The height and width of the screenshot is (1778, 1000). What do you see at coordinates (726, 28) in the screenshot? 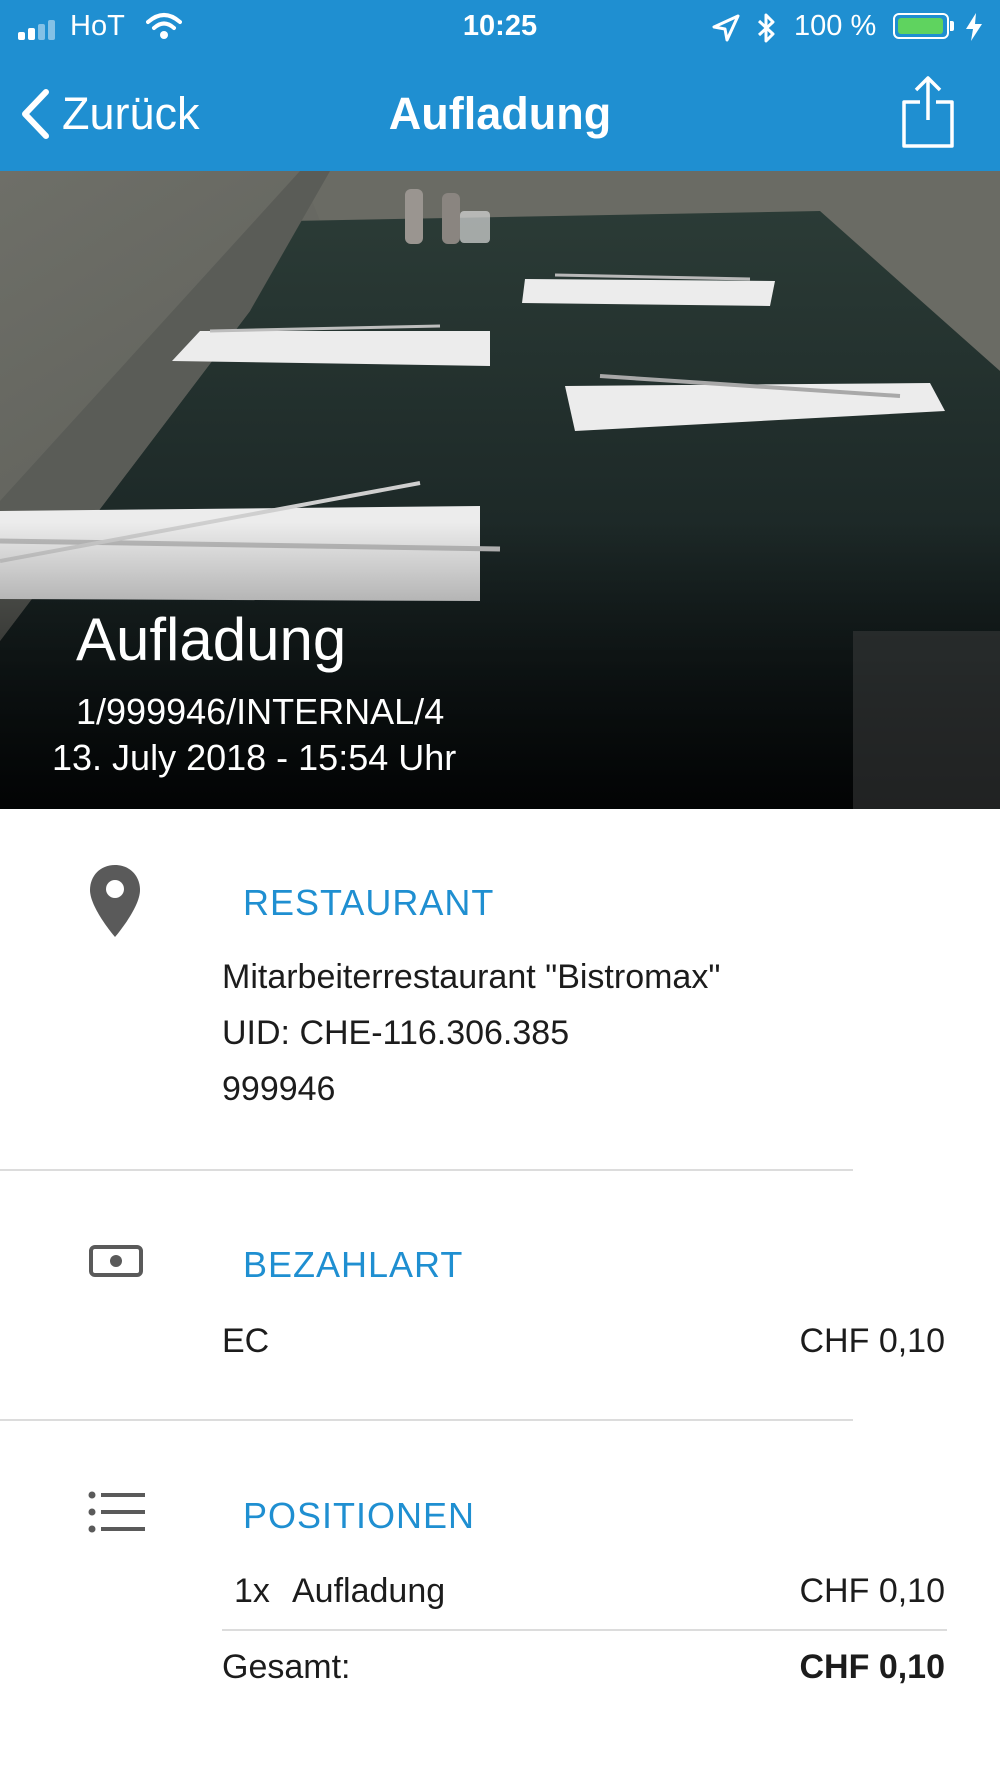
I see `location-arrow-icon` at bounding box center [726, 28].